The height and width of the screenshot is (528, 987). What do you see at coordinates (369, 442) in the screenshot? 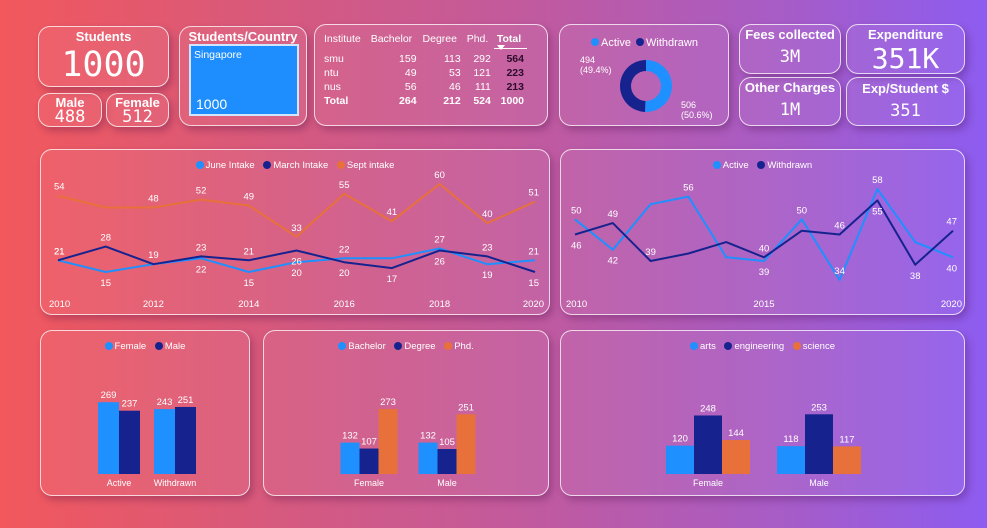
I see `bar-value-label: 107` at bounding box center [369, 442].